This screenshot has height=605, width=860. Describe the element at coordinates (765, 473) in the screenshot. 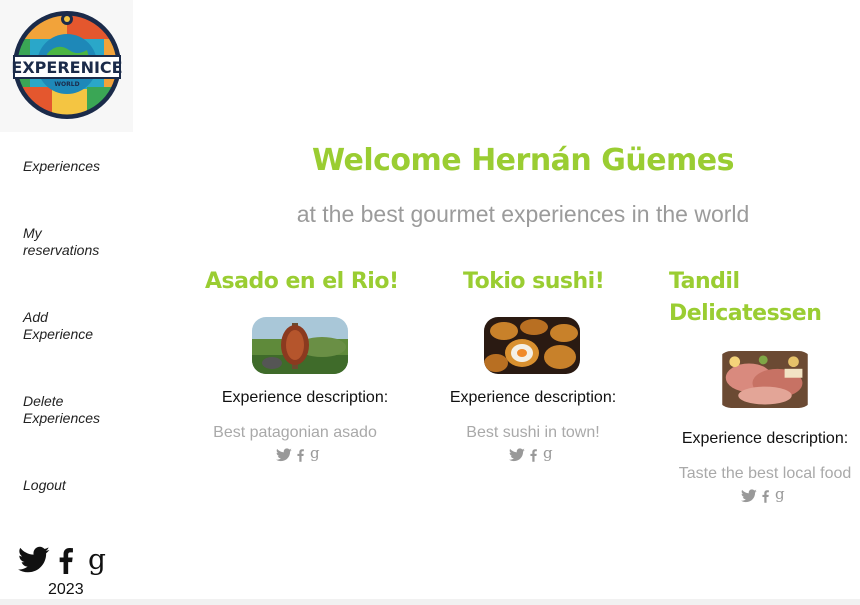

I see `card-description: Taste the best local food` at that location.